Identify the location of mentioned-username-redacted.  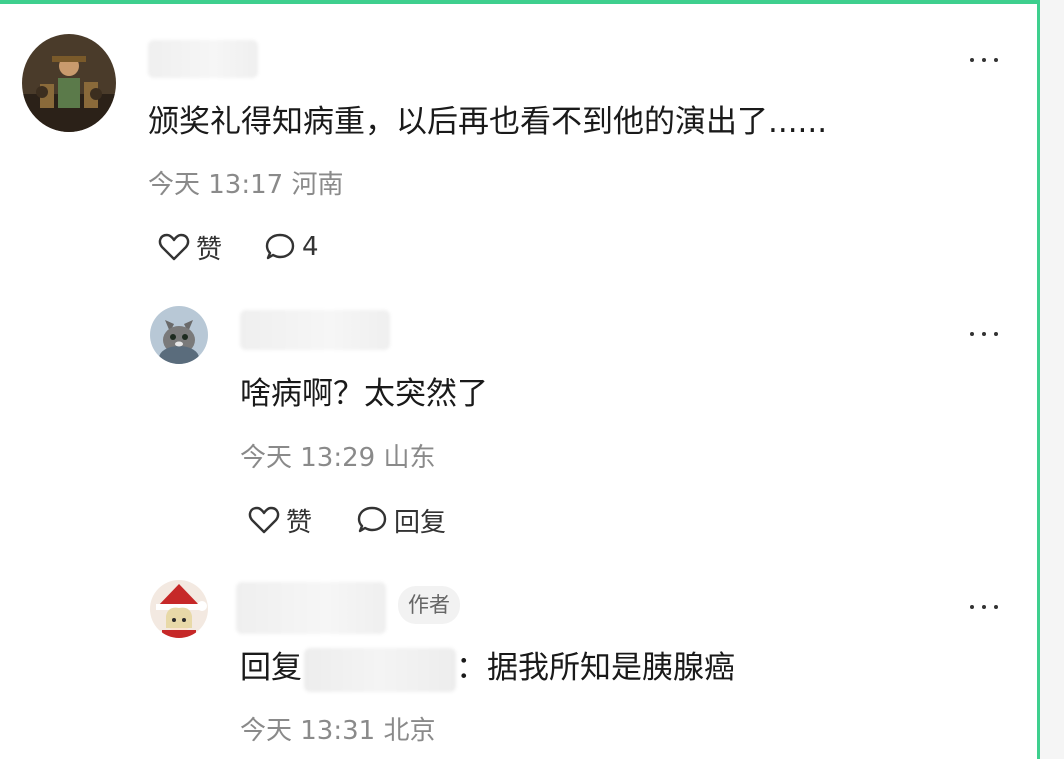
(380, 670).